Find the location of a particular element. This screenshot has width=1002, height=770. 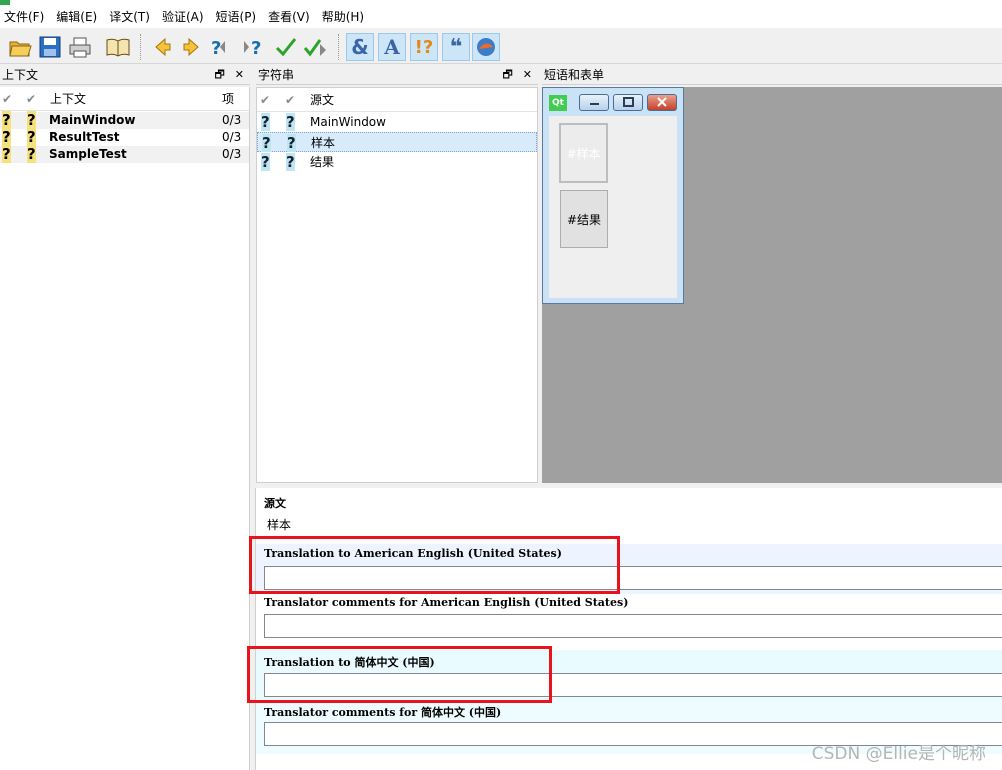

menu-validation: 验证(A) is located at coordinates (185, 17).